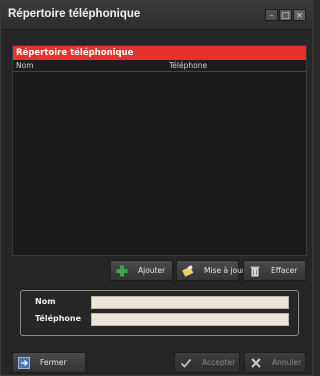 This screenshot has width=320, height=376. What do you see at coordinates (271, 15) in the screenshot?
I see `minimize-button: –` at bounding box center [271, 15].